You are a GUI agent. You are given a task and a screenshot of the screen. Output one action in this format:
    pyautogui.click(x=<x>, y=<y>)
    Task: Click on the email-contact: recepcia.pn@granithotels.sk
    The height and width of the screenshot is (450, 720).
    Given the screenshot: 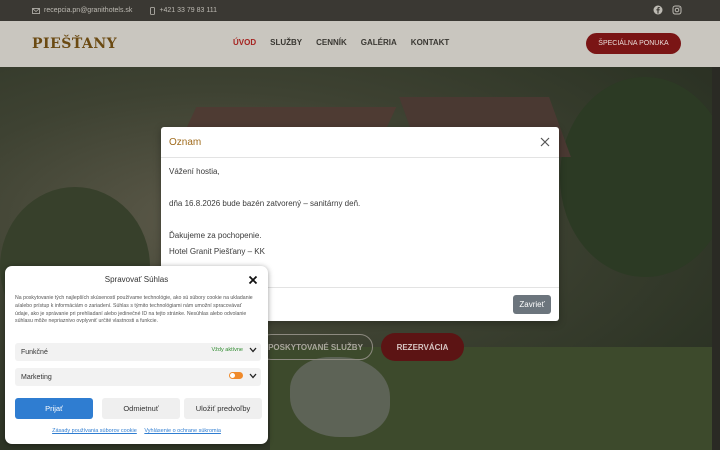 What is the action you would take?
    pyautogui.click(x=82, y=10)
    